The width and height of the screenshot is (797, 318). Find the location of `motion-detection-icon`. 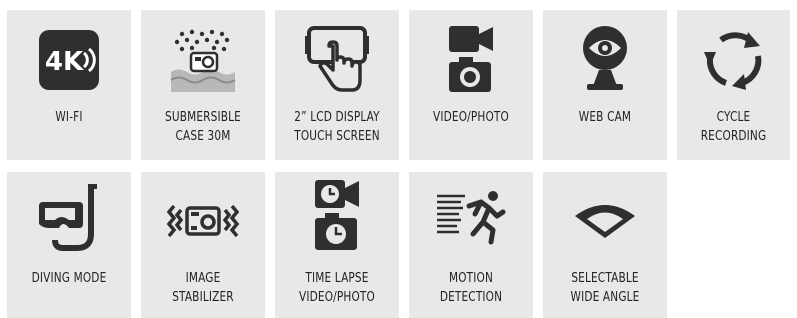

motion-detection-icon is located at coordinates (471, 218).